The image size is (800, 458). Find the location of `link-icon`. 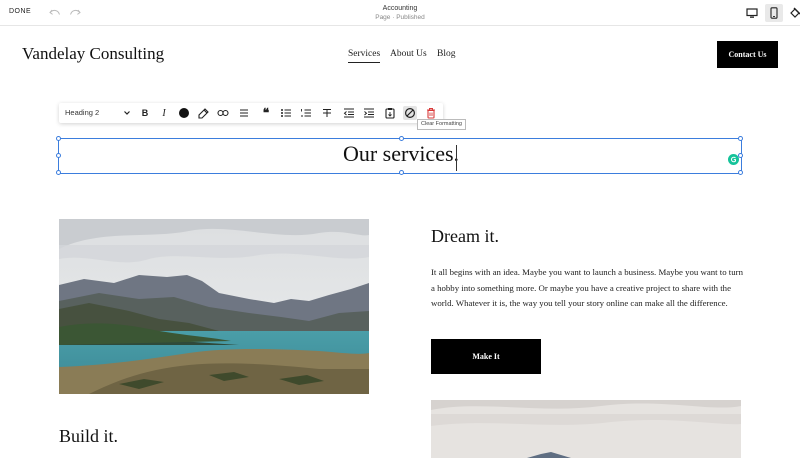

link-icon is located at coordinates (223, 113).